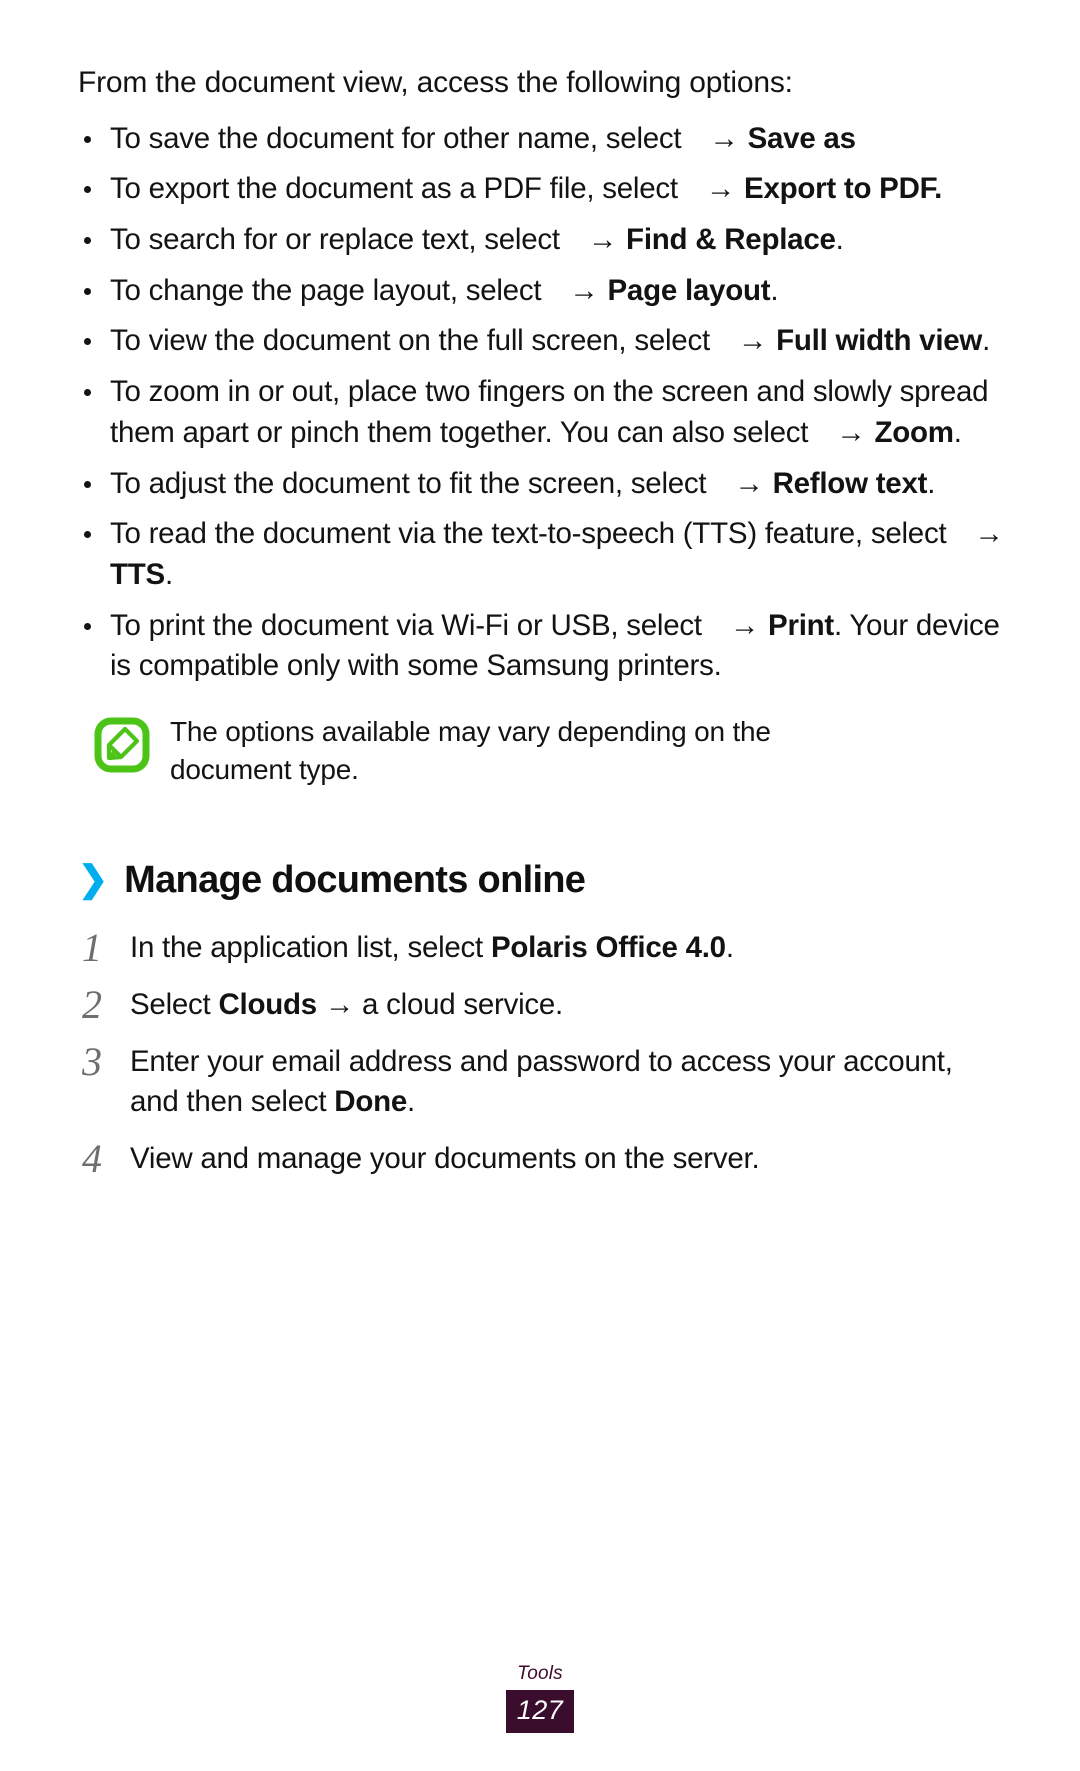  Describe the element at coordinates (310, 948) in the screenshot. I see `step-text-pre: In the application list, select` at that location.